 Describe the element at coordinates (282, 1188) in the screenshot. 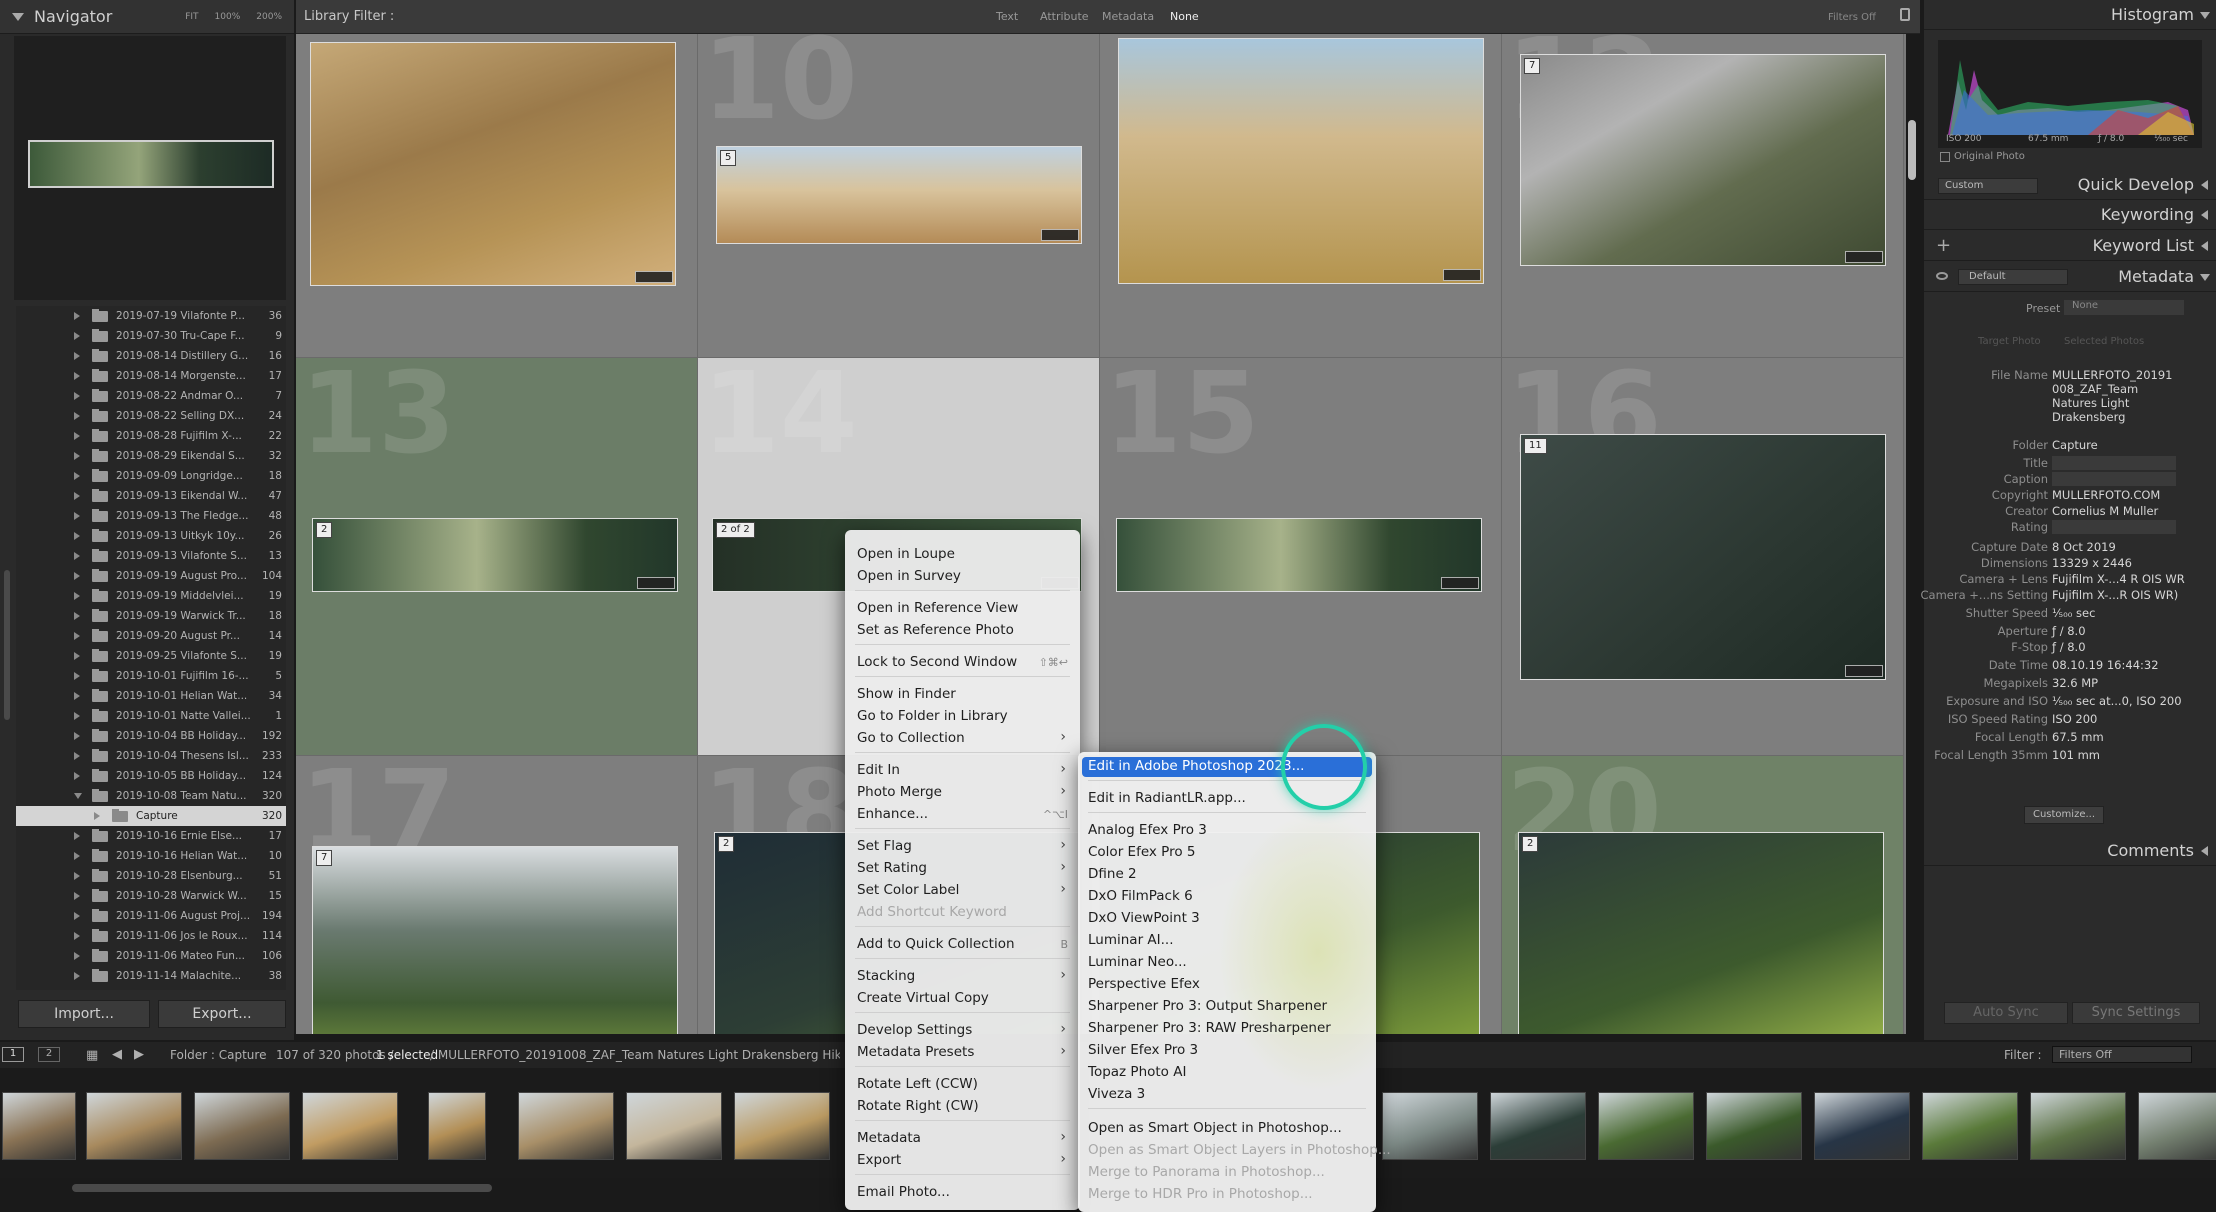

I see `filmstrip-scrollbar` at that location.